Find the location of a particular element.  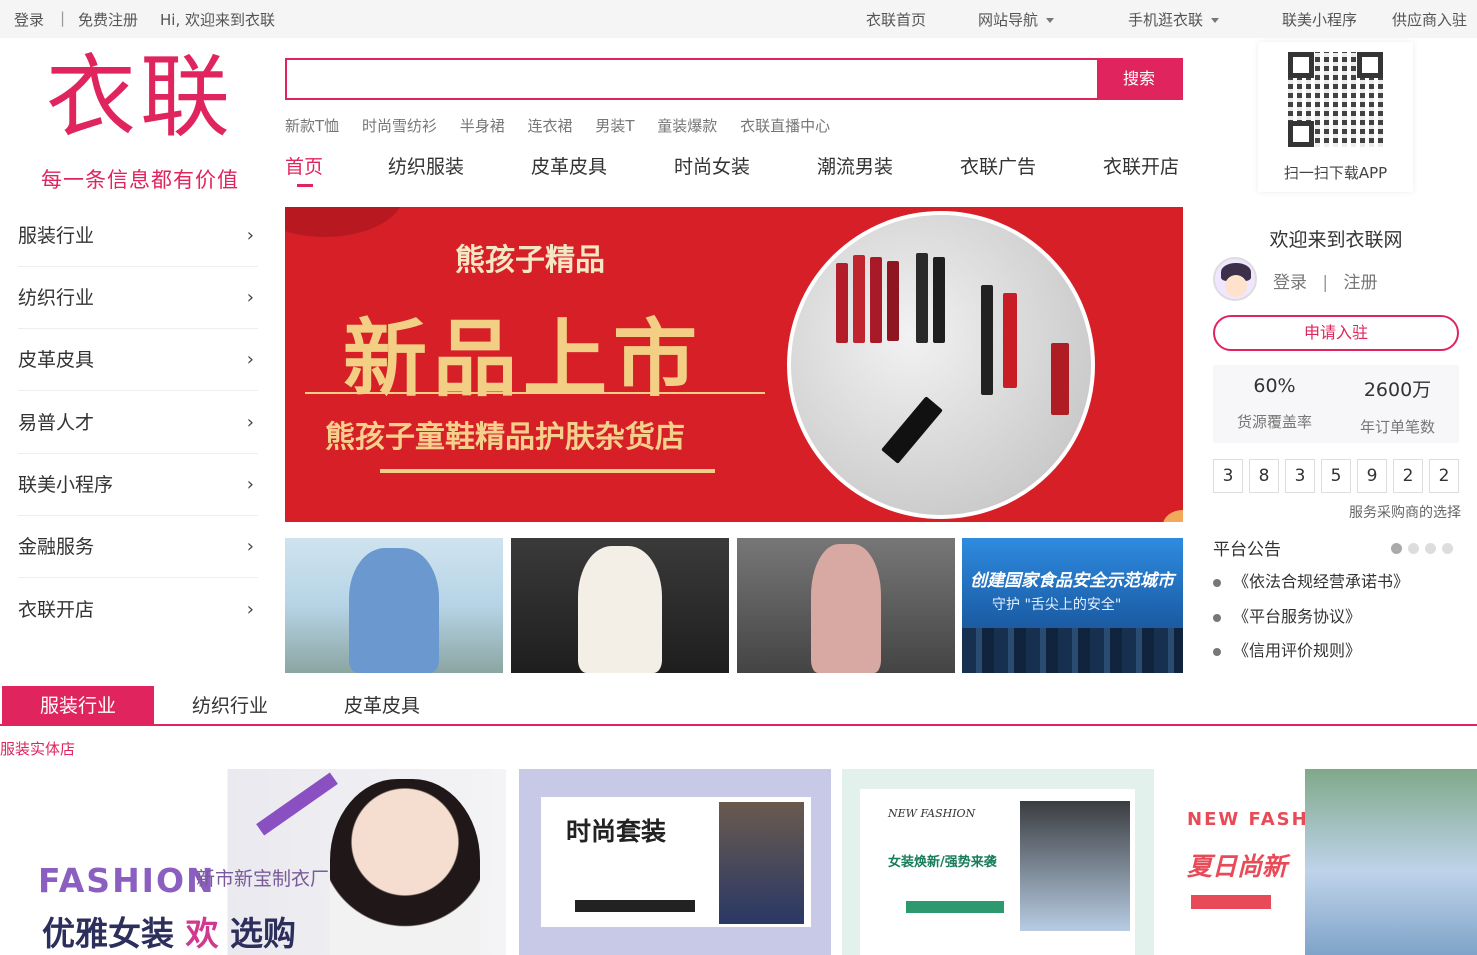

hotword-link: 半身裙 is located at coordinates (482, 126).